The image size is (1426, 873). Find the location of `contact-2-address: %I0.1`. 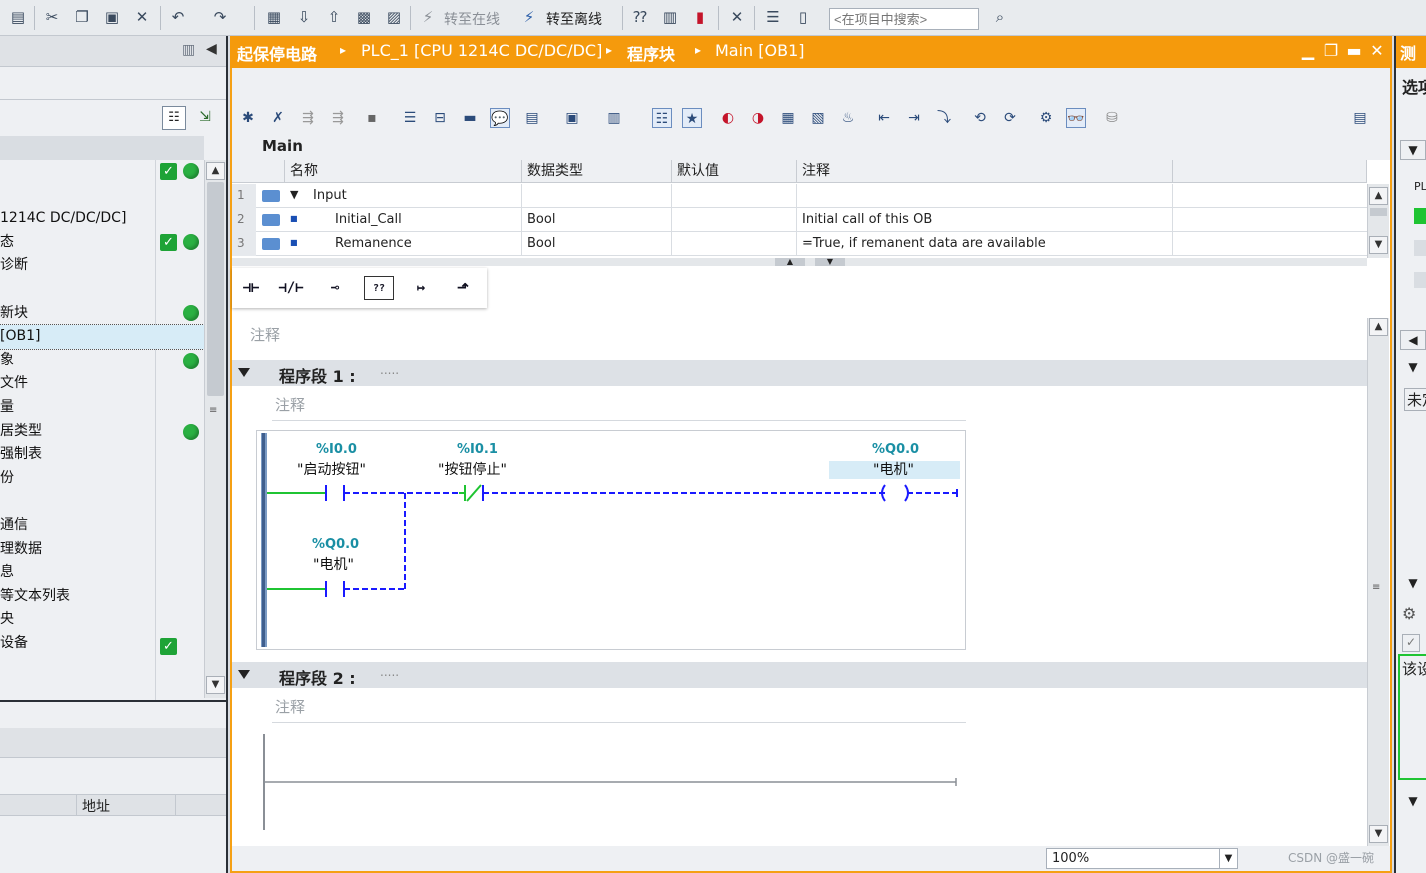

contact-2-address: %I0.1 is located at coordinates (477, 449).